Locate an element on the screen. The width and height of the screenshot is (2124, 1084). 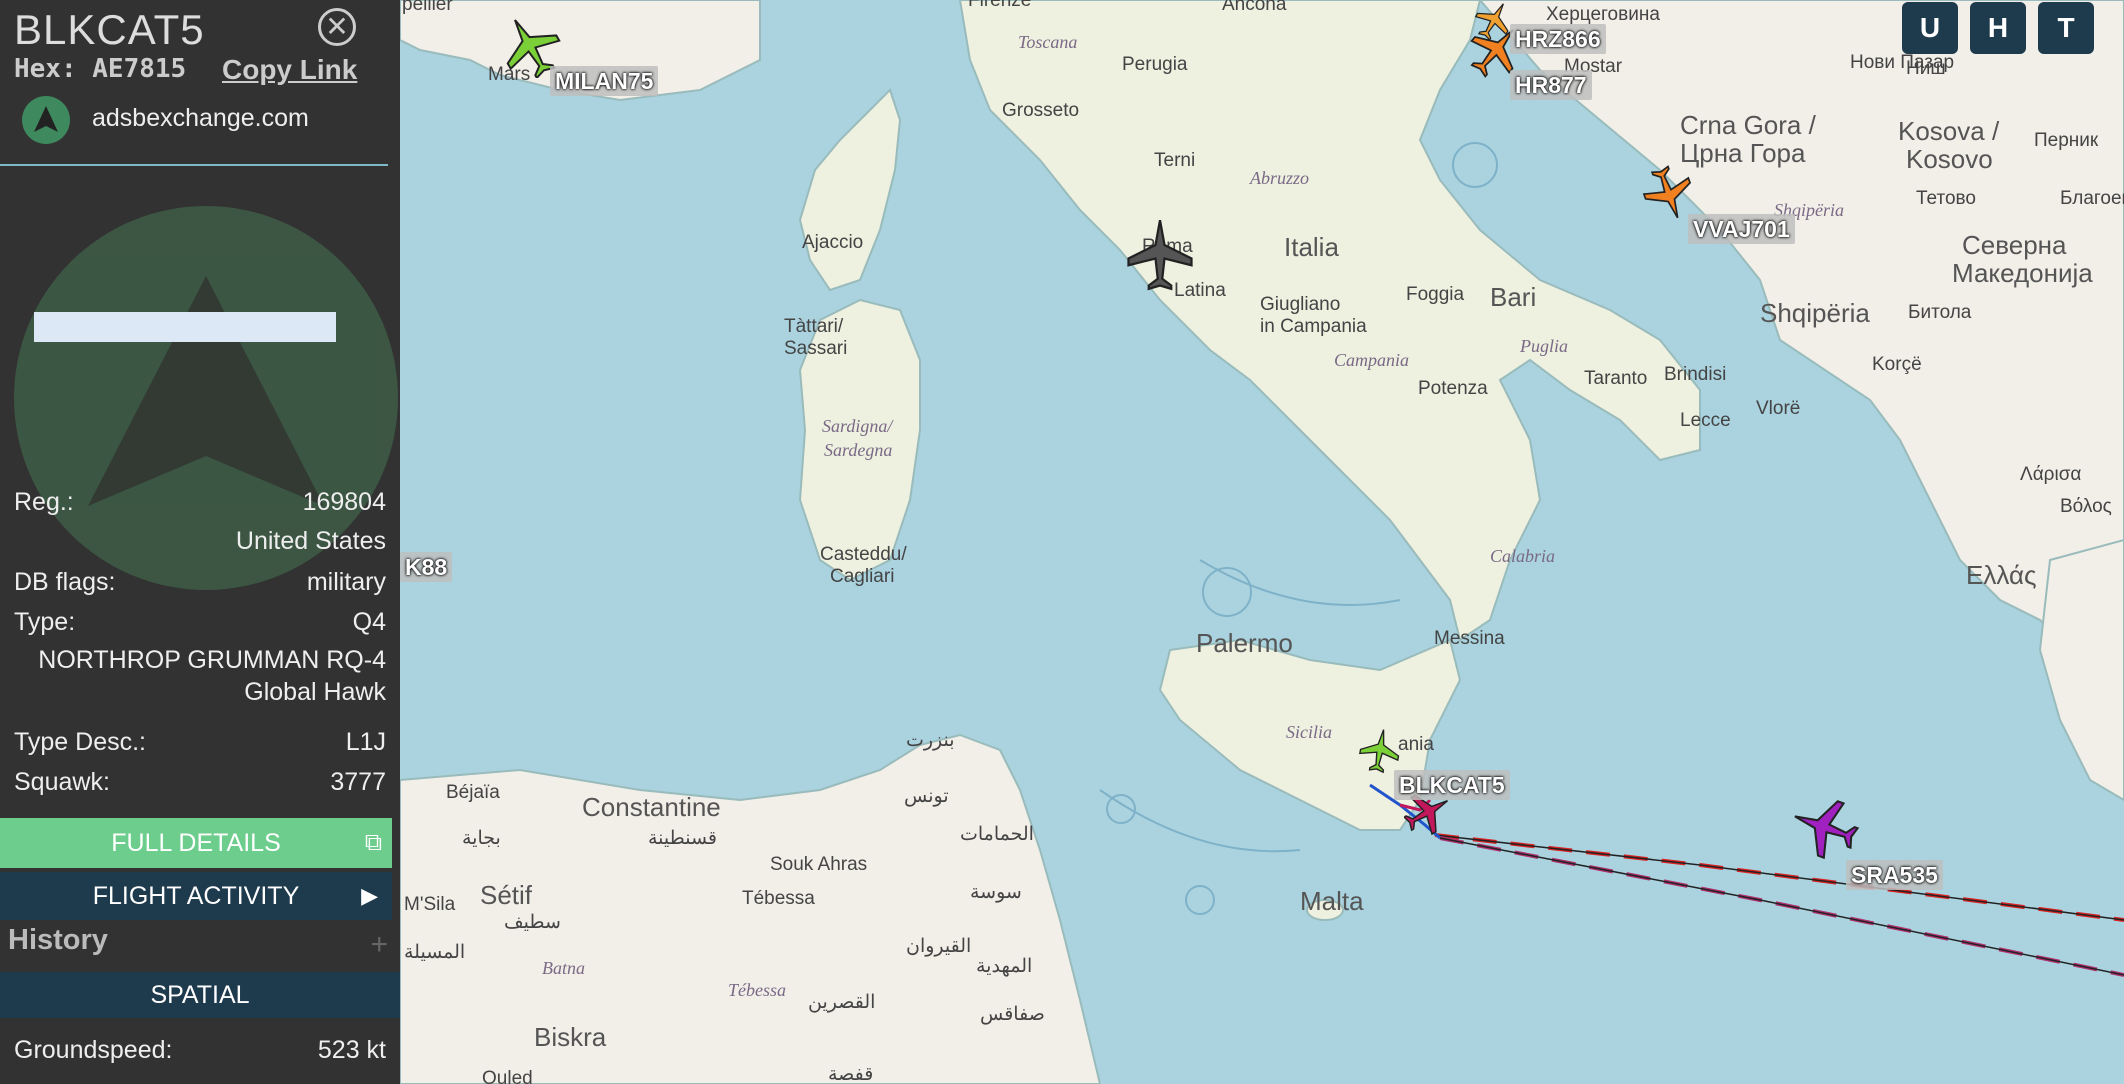
svg-text: Taranto is located at coordinates (1615, 378).